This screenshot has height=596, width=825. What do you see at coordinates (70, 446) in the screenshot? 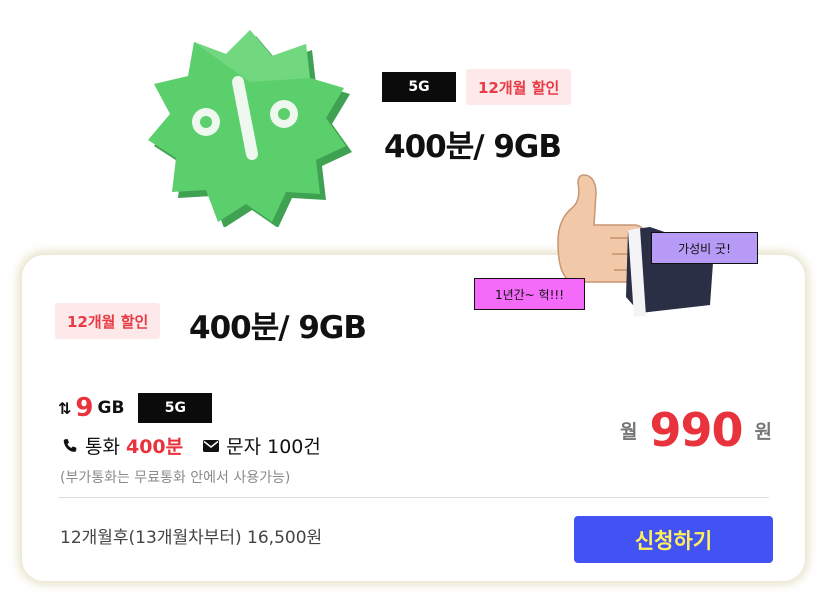
I see `phone-icon` at bounding box center [70, 446].